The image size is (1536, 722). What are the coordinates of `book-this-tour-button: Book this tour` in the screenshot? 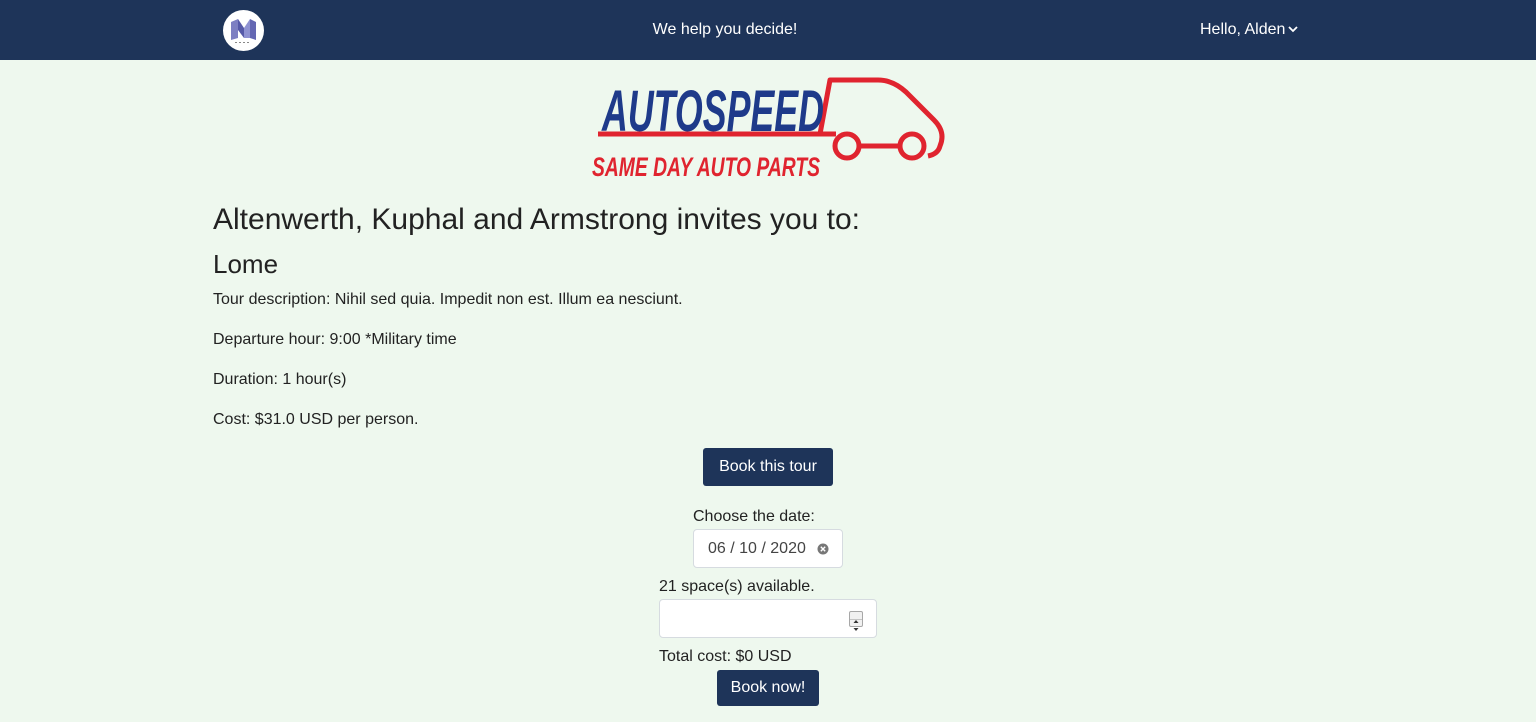 It's located at (768, 467).